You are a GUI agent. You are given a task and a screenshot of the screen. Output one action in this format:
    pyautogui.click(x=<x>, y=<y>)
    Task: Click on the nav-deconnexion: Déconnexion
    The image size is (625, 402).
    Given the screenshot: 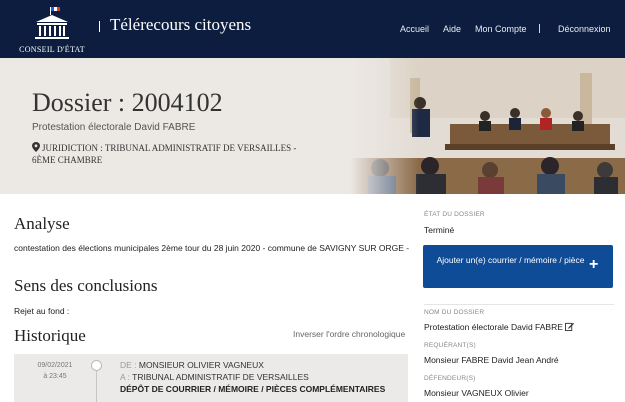 What is the action you would take?
    pyautogui.click(x=584, y=29)
    